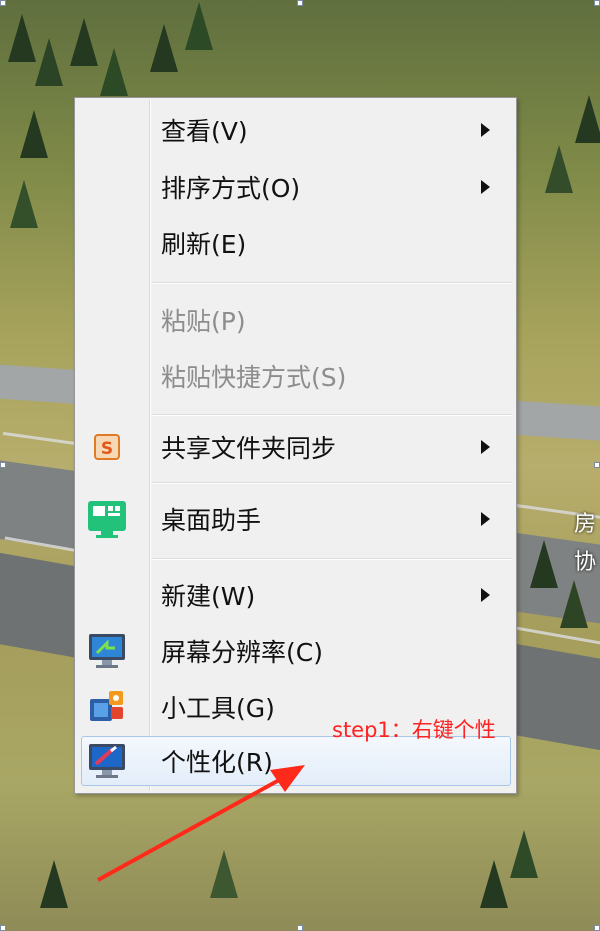 This screenshot has width=600, height=931. I want to click on annotation-arrow, so click(201, 823).